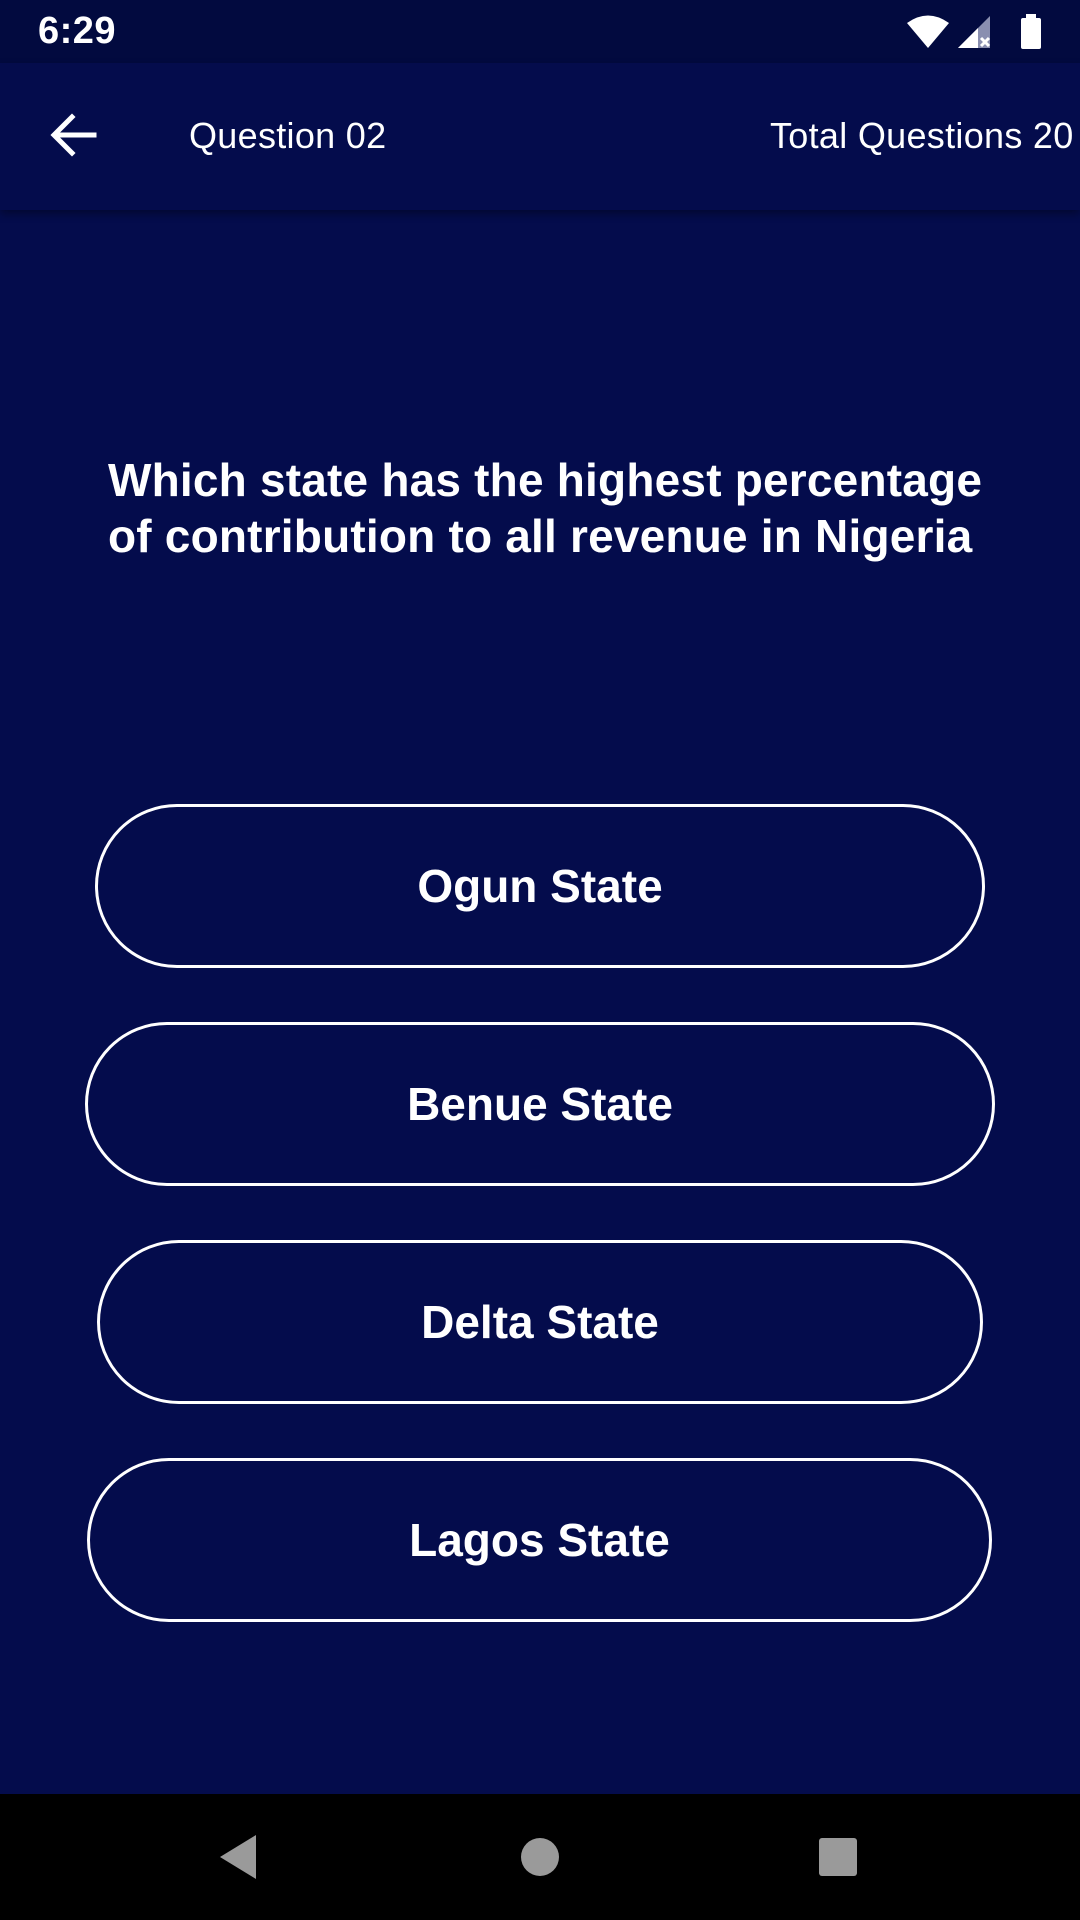 The image size is (1080, 1920). I want to click on nav-home-button, so click(540, 1857).